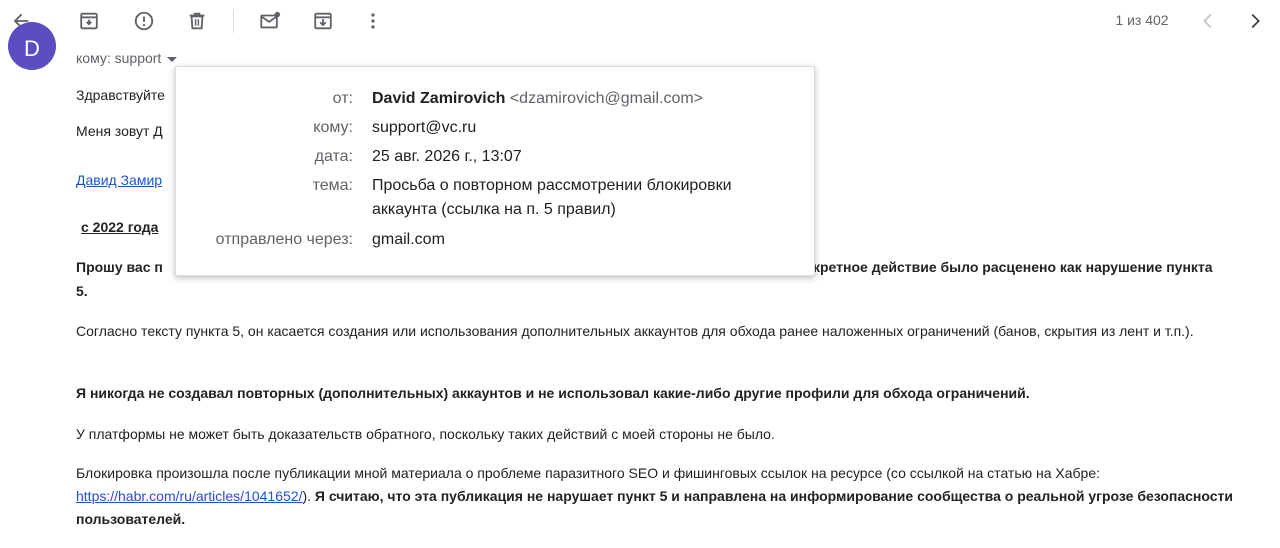 The image size is (1280, 548). Describe the element at coordinates (333, 156) in the screenshot. I see `date-label: дата:` at that location.